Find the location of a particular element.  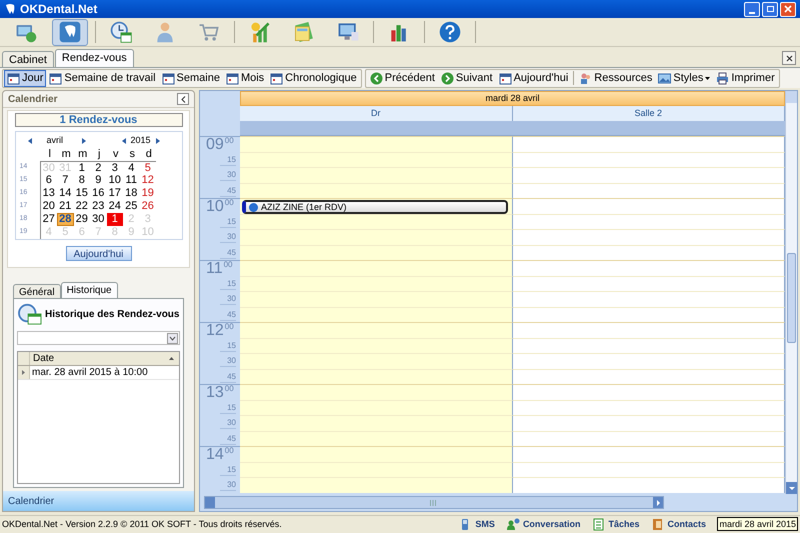

collapse-button is located at coordinates (183, 99).